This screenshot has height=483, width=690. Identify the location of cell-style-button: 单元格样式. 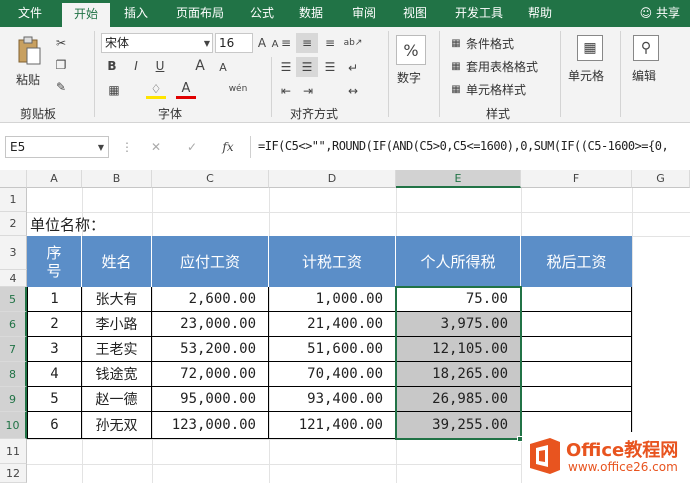
(496, 89).